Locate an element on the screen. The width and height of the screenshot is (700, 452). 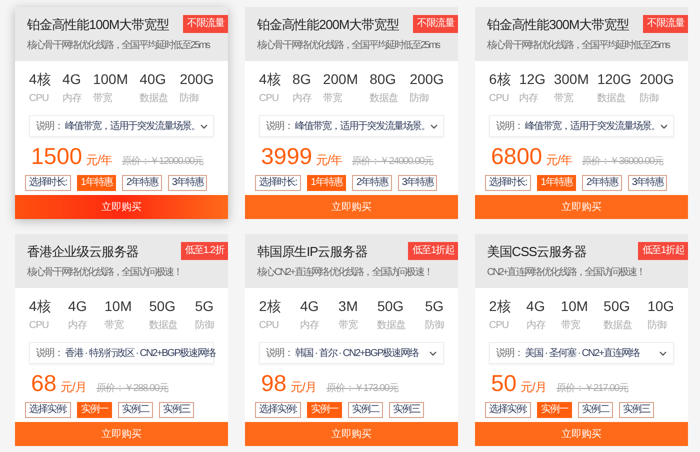
spec-value: 40G is located at coordinates (154, 79).